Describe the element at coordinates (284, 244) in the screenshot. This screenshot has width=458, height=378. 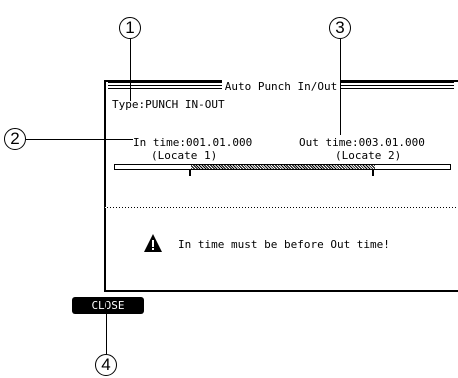
I see `warning-message: In time must be before Out time!` at that location.